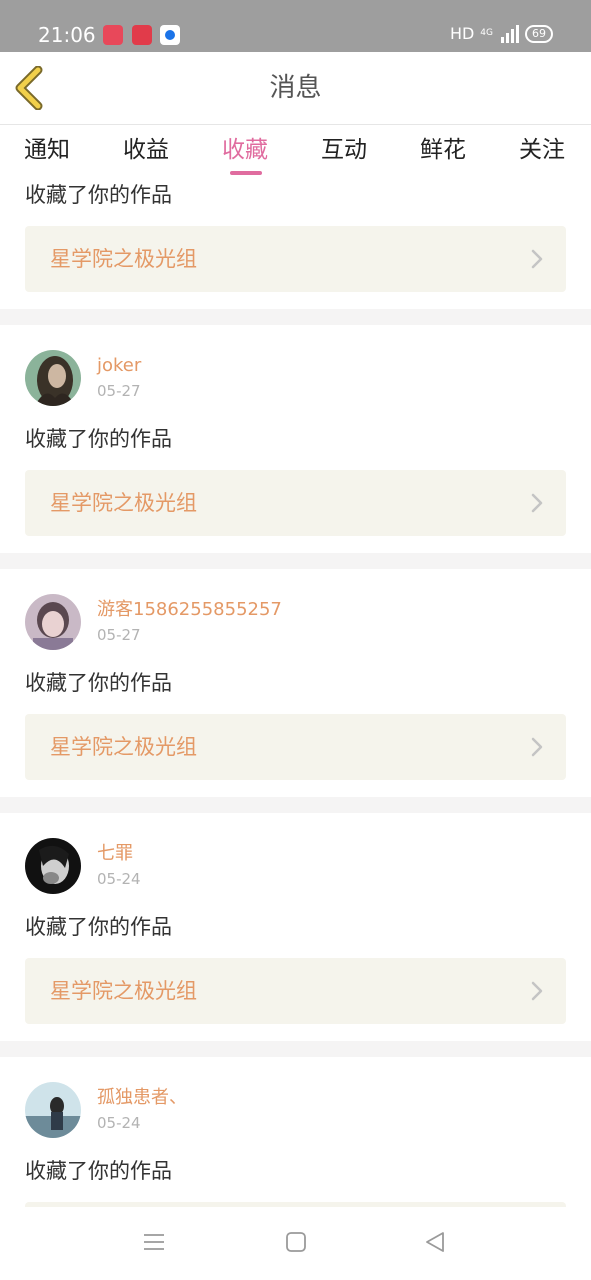  I want to click on tab-follow: 关注, so click(542, 150).